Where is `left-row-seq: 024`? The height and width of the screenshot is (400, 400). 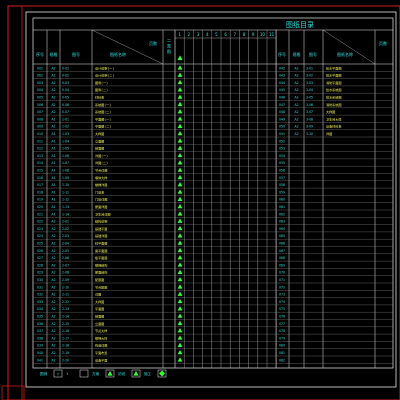
left-row-seq: 024 is located at coordinates (40, 236).